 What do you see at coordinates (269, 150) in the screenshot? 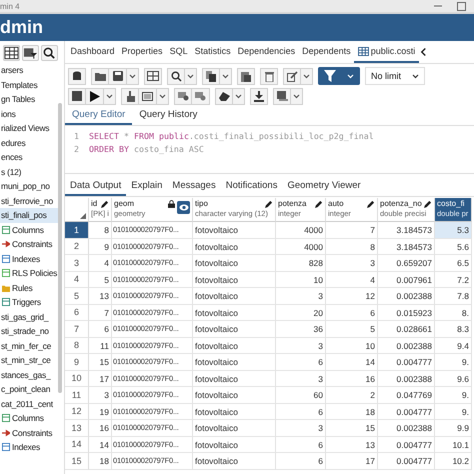
I see `code-editor: 1 SELECT * FROM public.costi_finali_possibili_loc_p2g_final 2 ORDER BY costo_fina ASC` at bounding box center [269, 150].